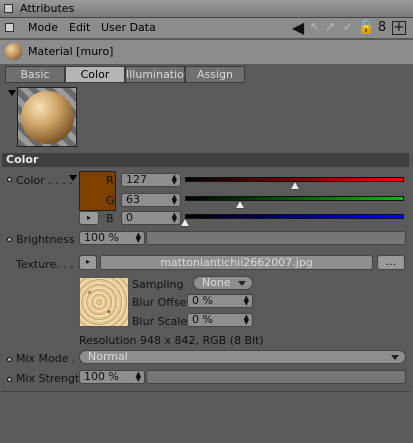  I want to click on channel-b-slider, so click(294, 216).